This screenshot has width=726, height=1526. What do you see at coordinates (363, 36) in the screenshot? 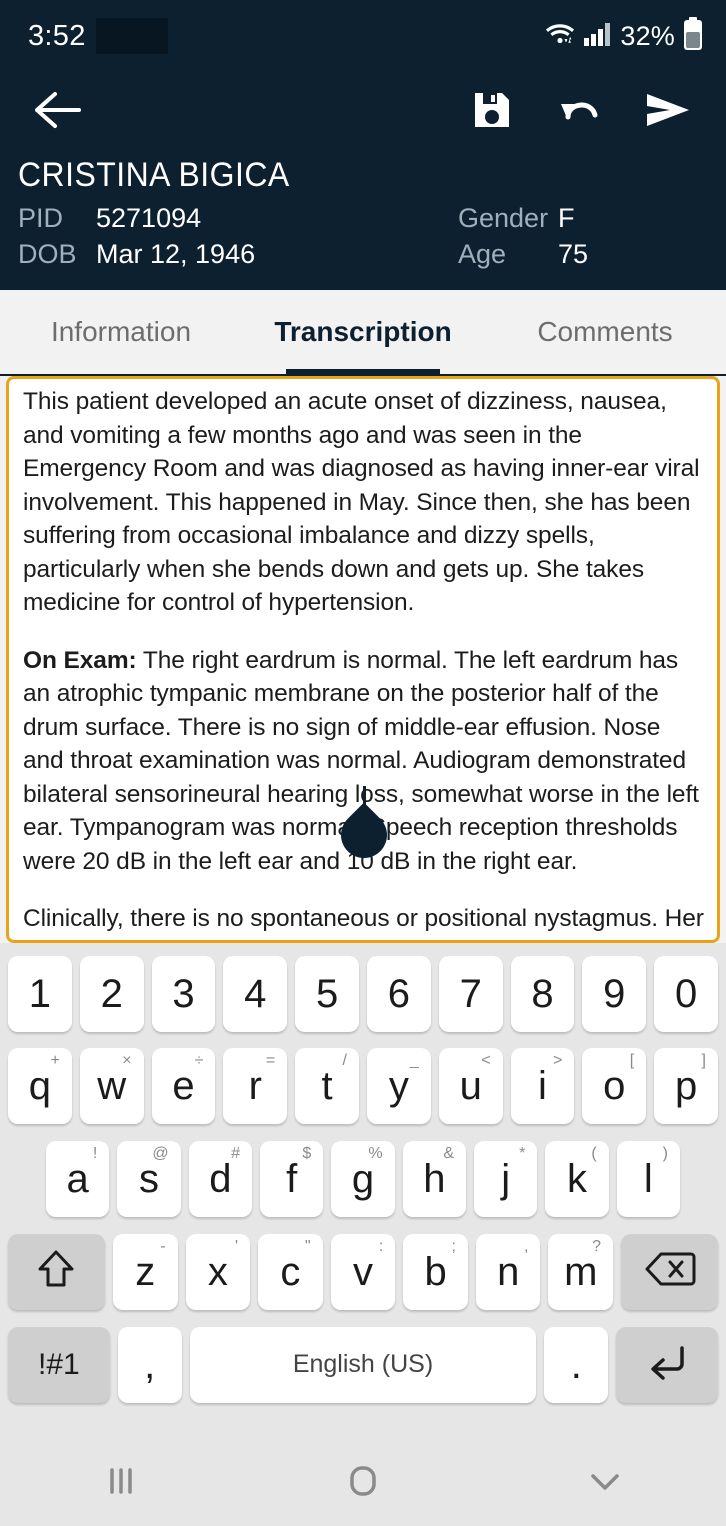
I see `status-bar: 3:52 32%` at bounding box center [363, 36].